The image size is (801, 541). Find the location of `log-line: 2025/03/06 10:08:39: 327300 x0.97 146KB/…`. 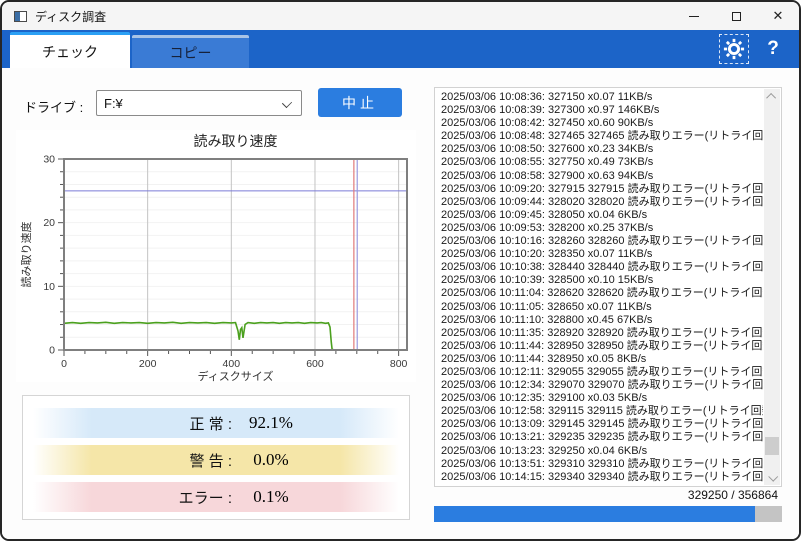

log-line: 2025/03/06 10:08:39: 327300 x0.97 146KB/… is located at coordinates (550, 110).